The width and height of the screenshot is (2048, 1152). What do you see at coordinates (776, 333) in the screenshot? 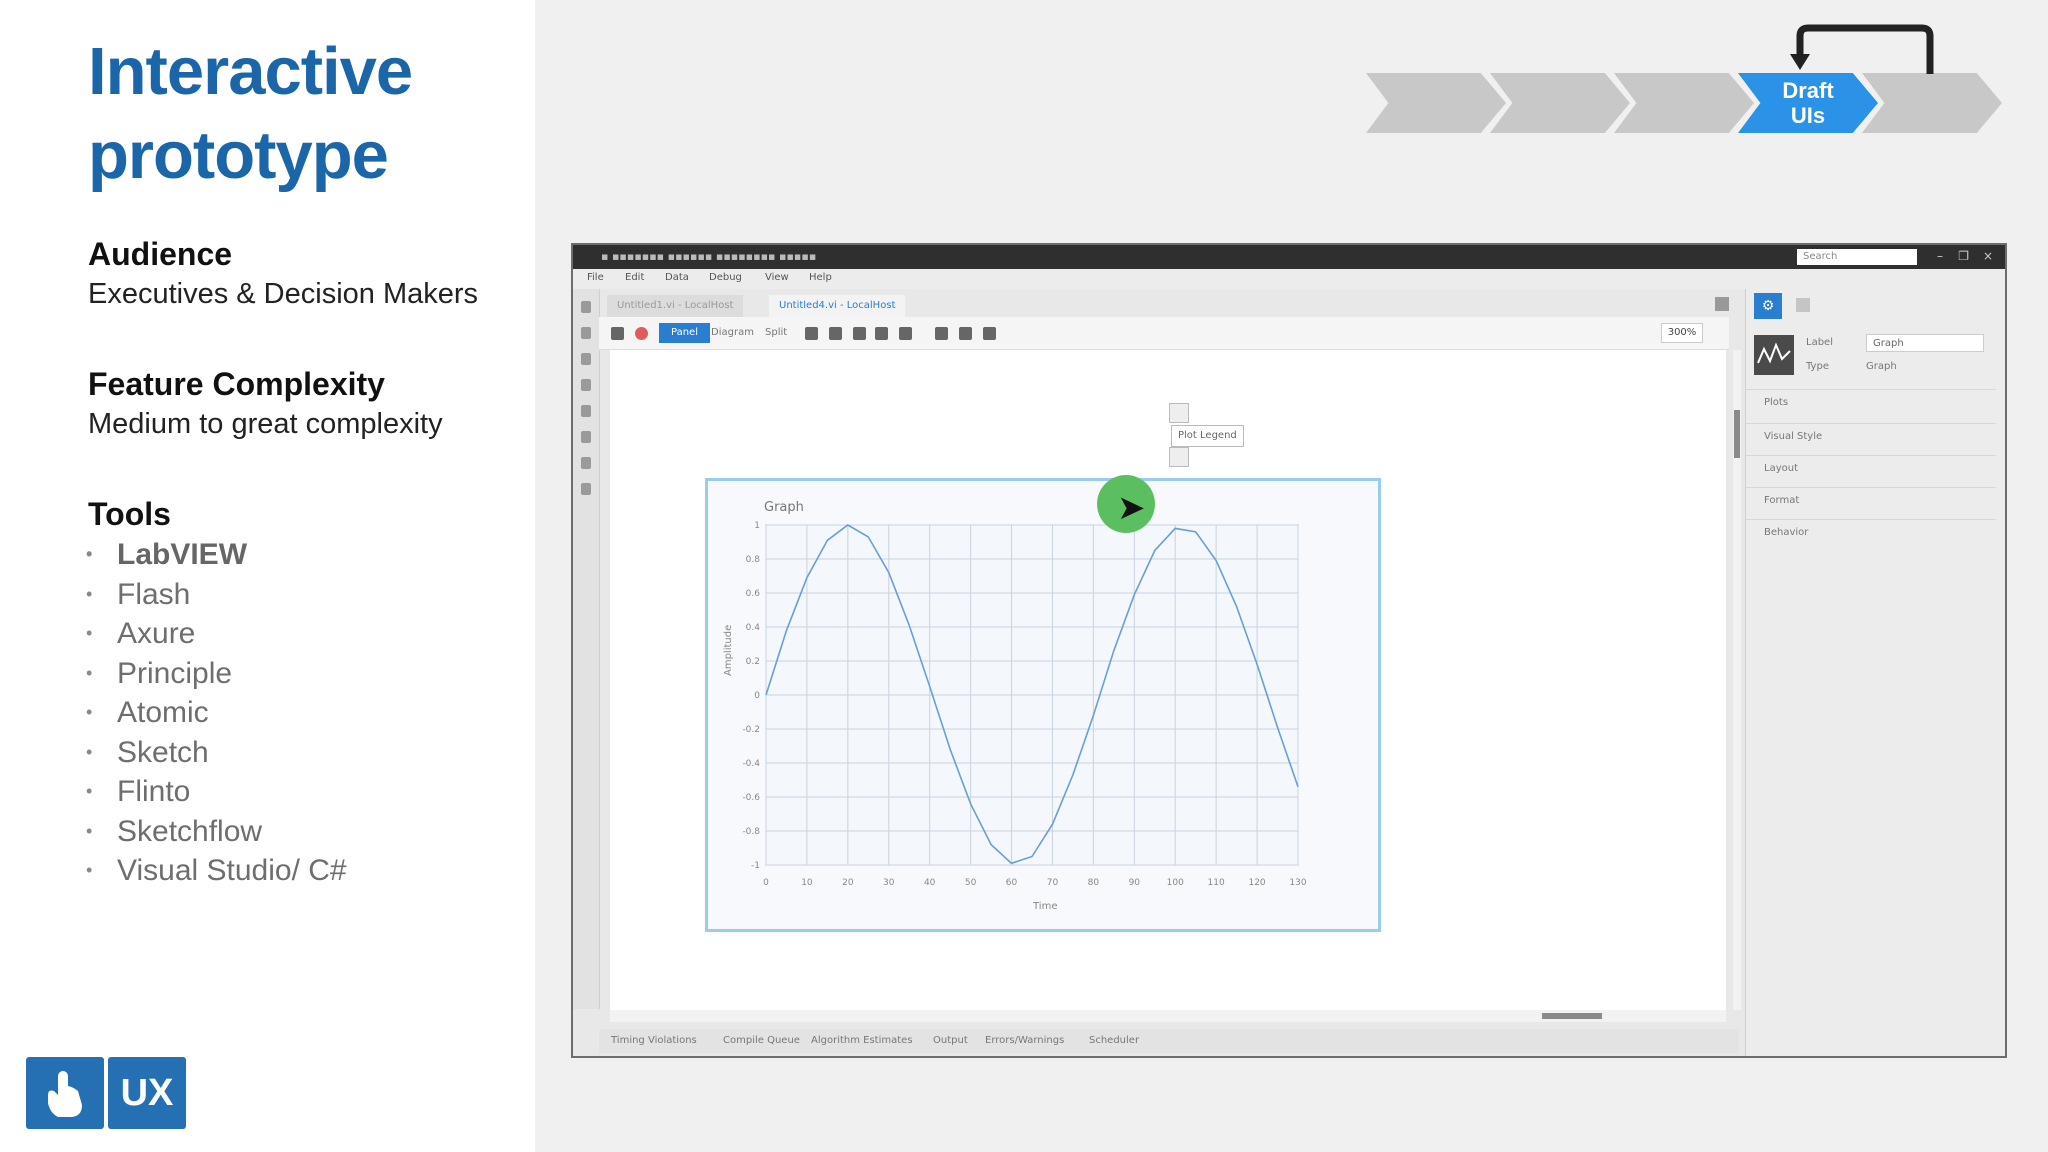
I see `split-button: Split` at bounding box center [776, 333].